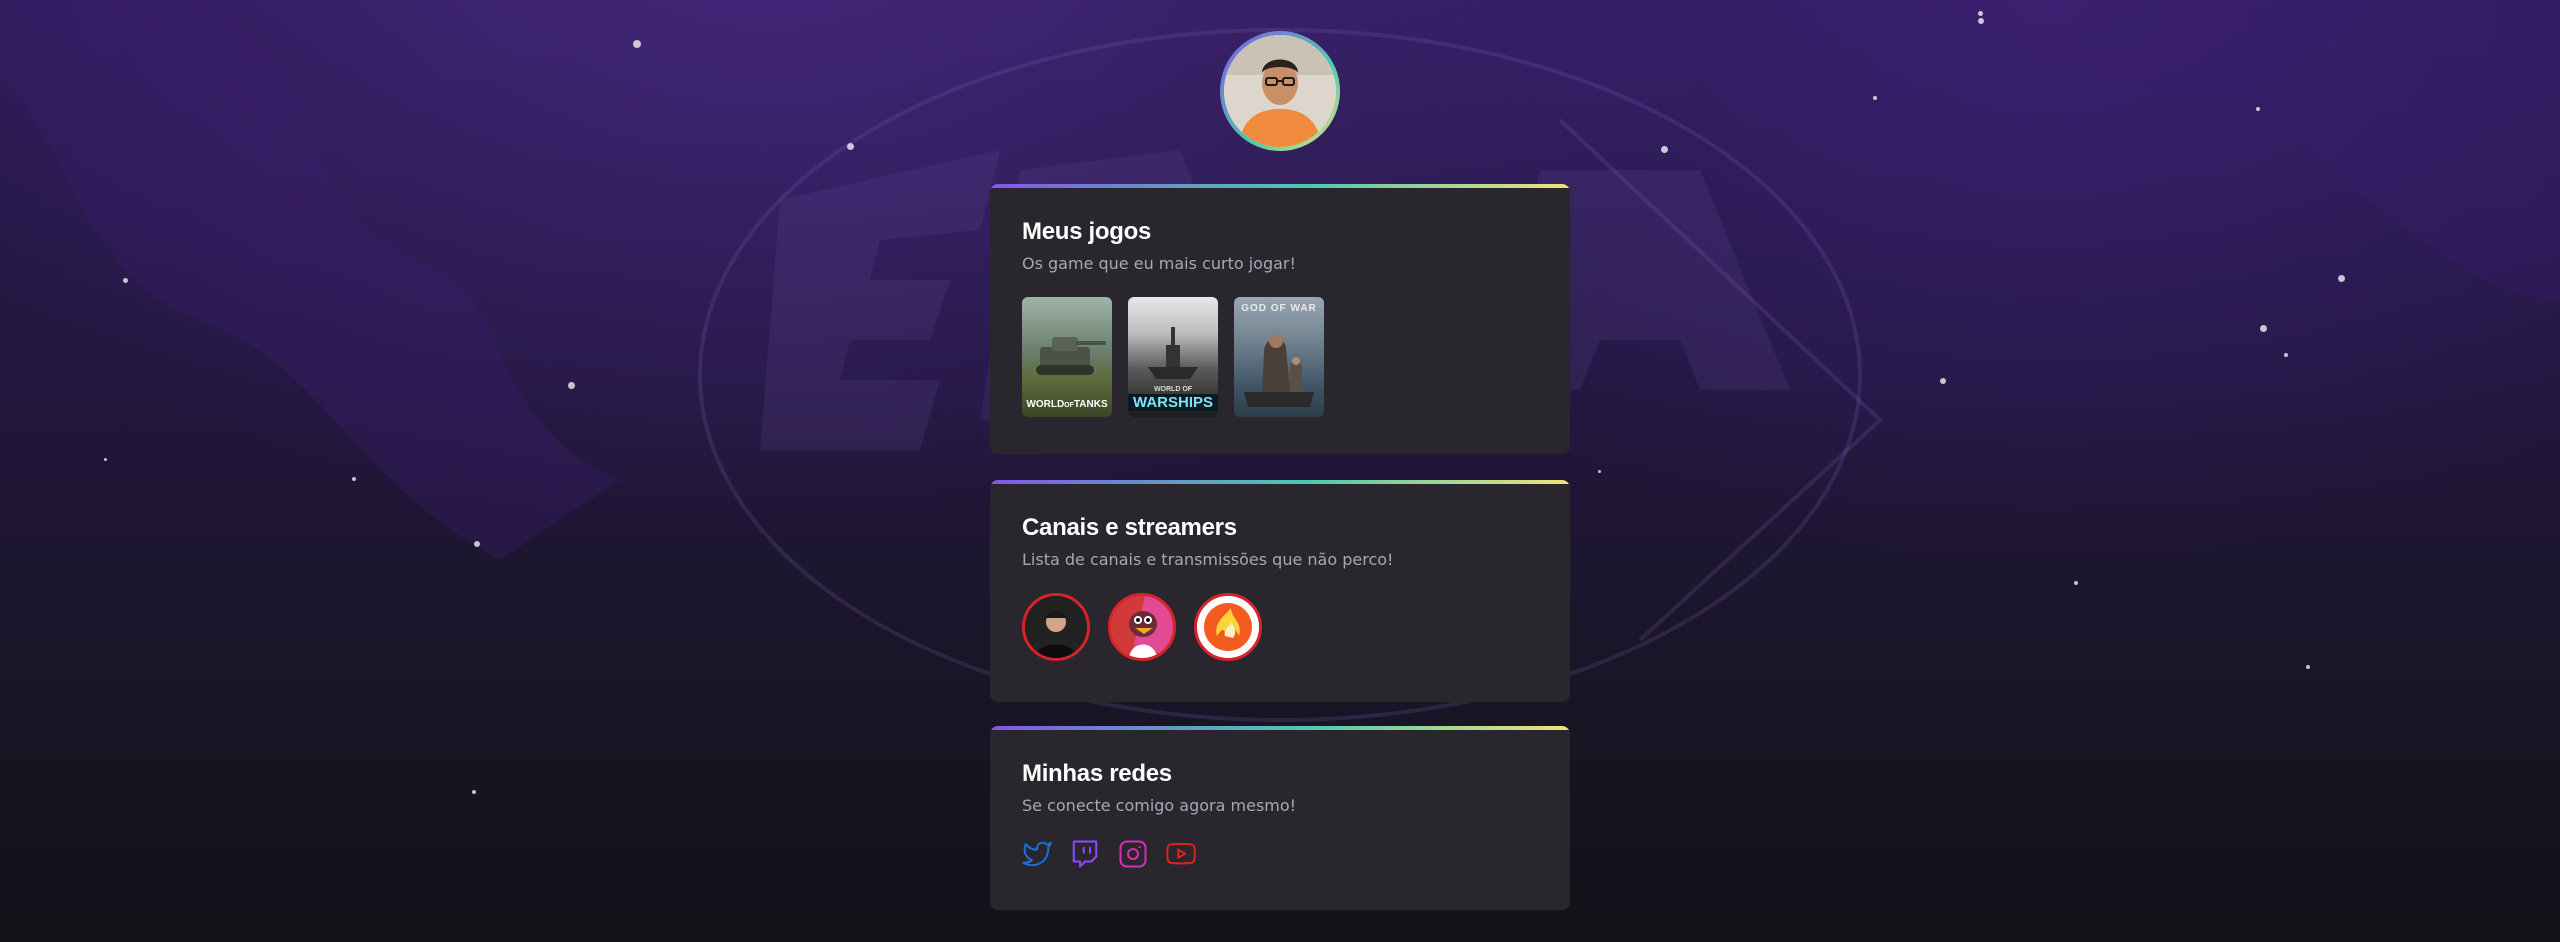 This screenshot has height=942, width=2560. I want to click on profile-avatar, so click(1280, 91).